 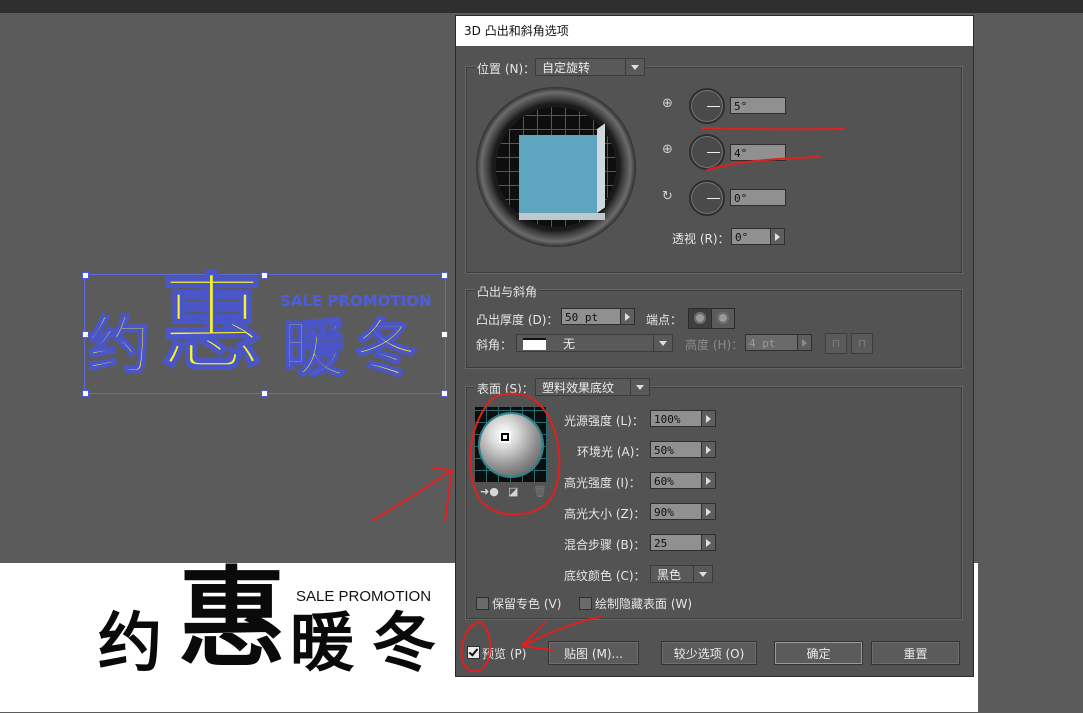 I want to click on shading-color-label: 底纹颜色 (C)：, so click(x=605, y=576).